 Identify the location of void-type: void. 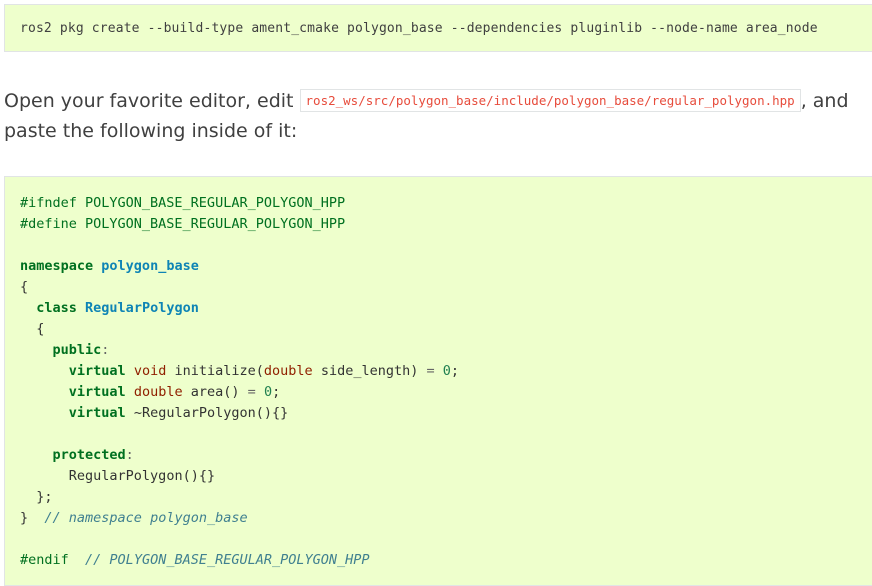
(150, 371).